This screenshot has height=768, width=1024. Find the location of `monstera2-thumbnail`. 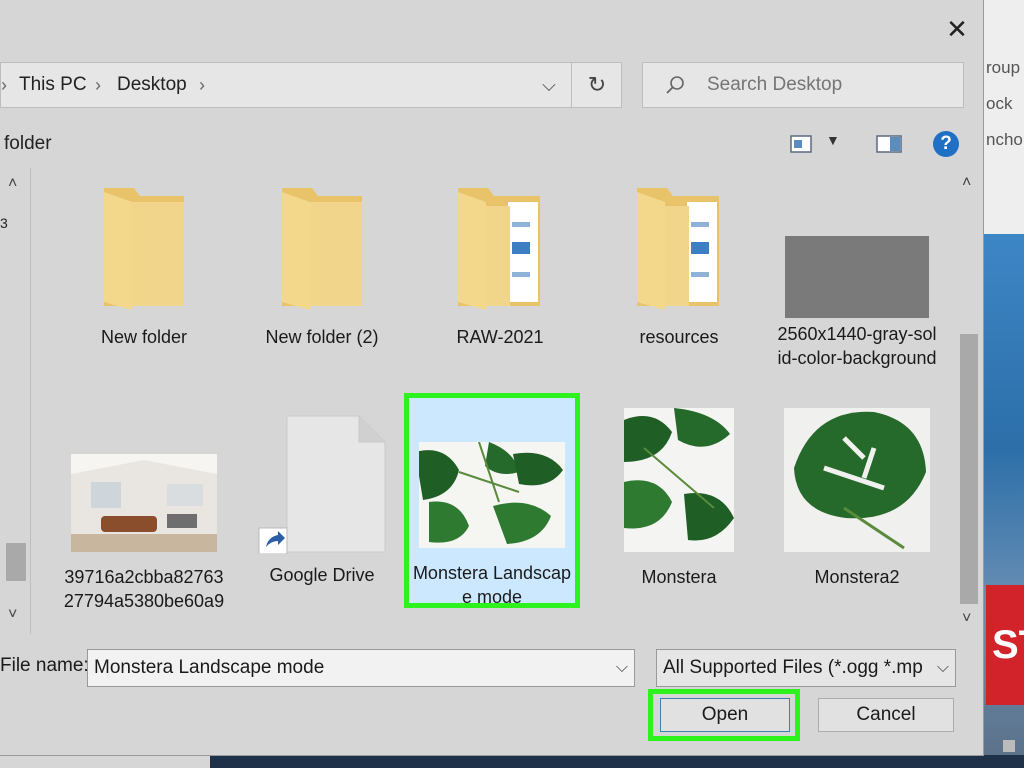

monstera2-thumbnail is located at coordinates (857, 480).